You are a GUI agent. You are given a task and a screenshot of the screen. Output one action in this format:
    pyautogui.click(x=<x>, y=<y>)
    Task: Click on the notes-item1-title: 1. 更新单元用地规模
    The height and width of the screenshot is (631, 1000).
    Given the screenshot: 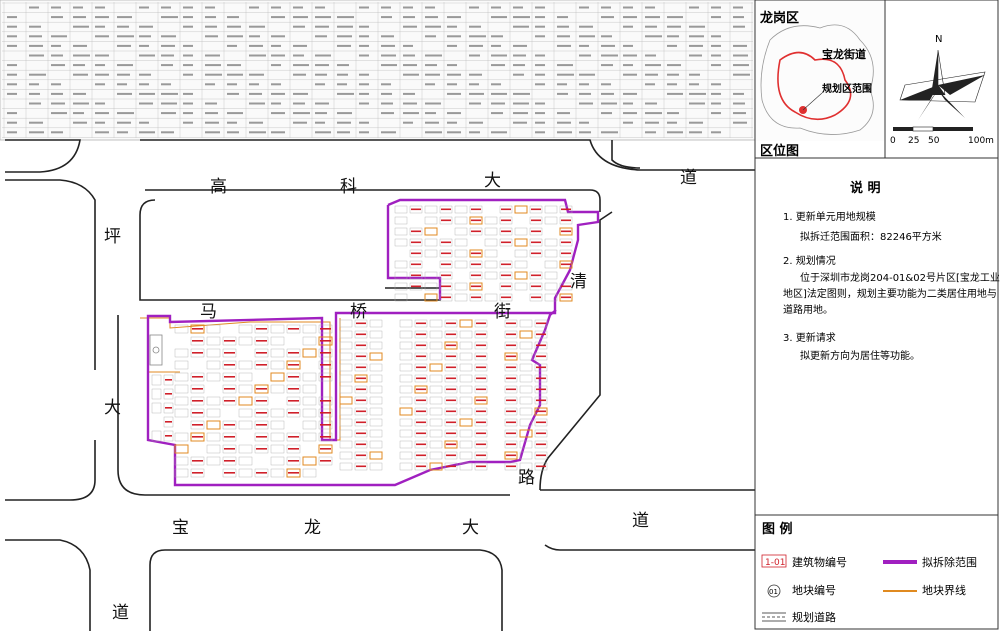 What is the action you would take?
    pyautogui.click(x=829, y=216)
    